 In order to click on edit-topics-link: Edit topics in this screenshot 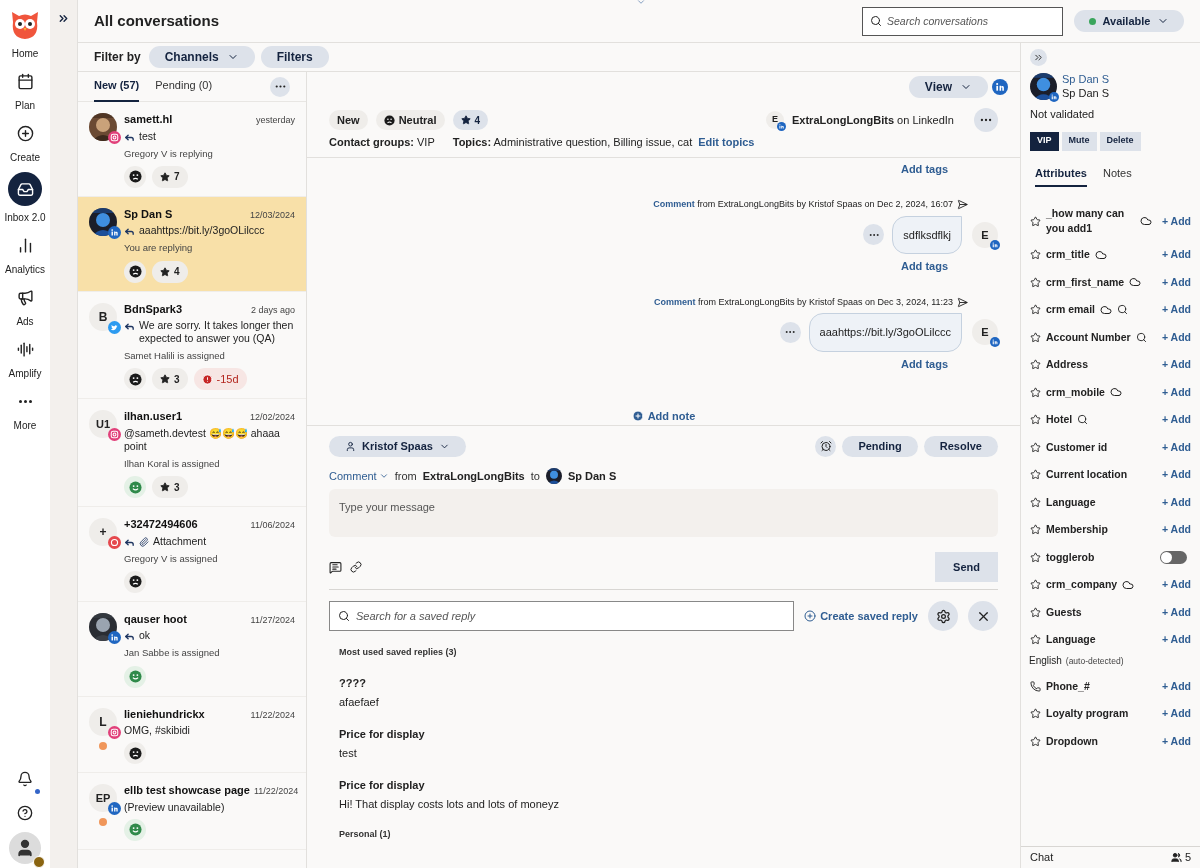, I will do `click(726, 142)`.